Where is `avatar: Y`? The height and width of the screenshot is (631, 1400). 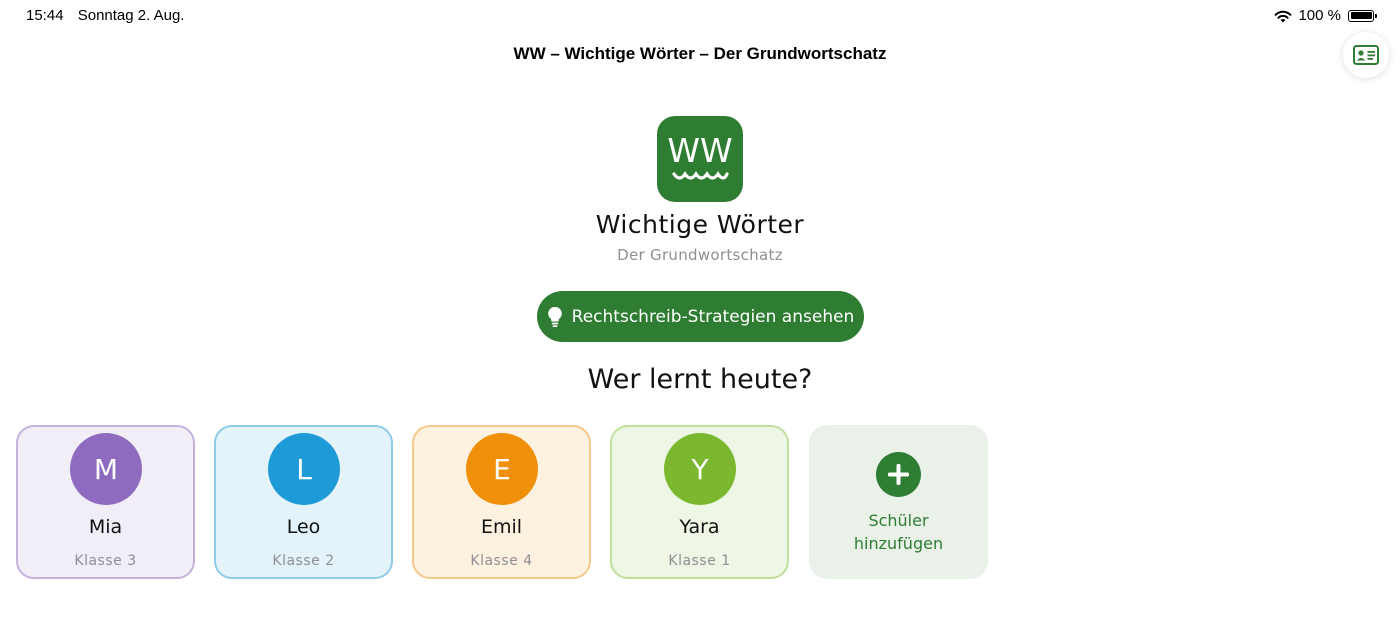 avatar: Y is located at coordinates (700, 469).